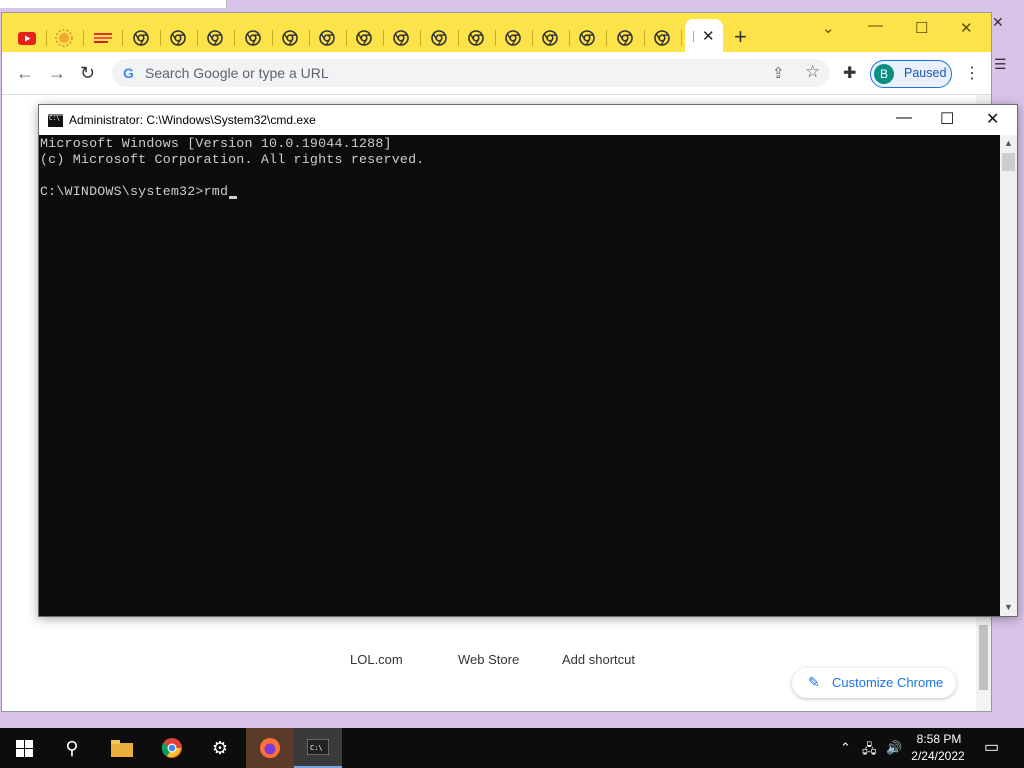 Image resolution: width=1024 pixels, height=768 pixels. I want to click on cmd-minimize-icon: —, so click(904, 118).